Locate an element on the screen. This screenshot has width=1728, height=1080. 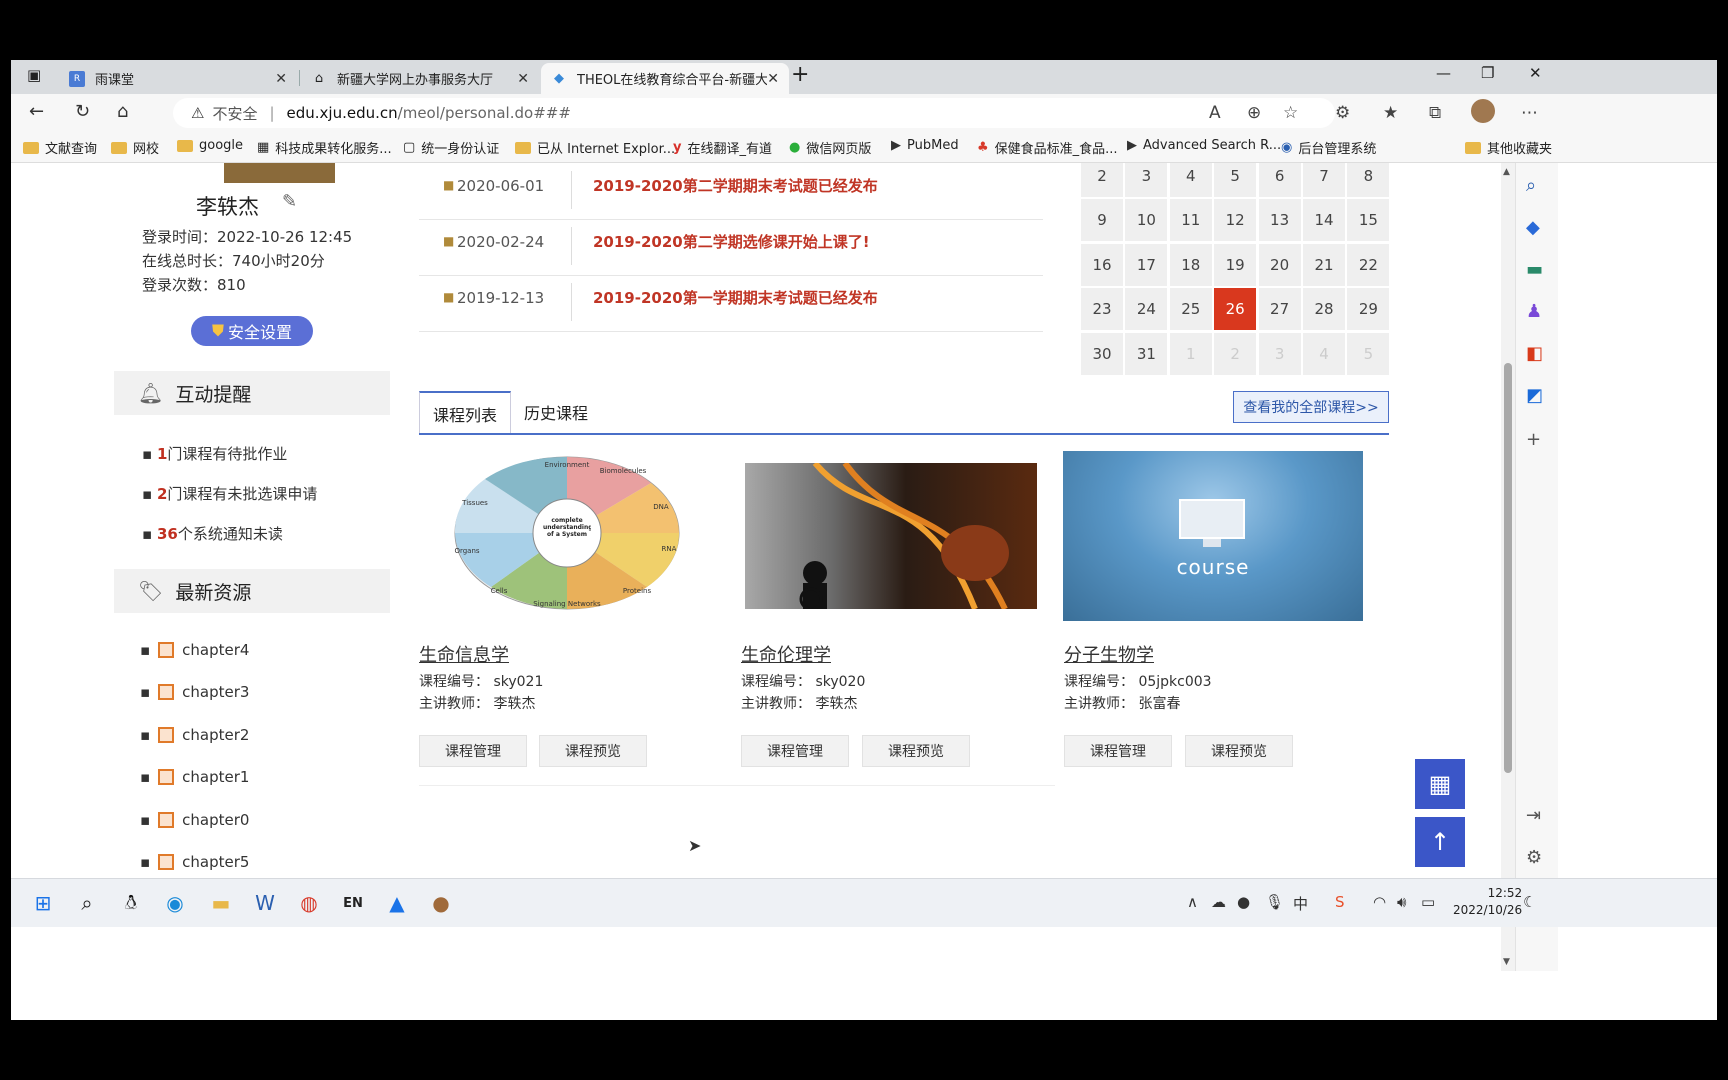
calendar-day: 29 is located at coordinates (1368, 309).